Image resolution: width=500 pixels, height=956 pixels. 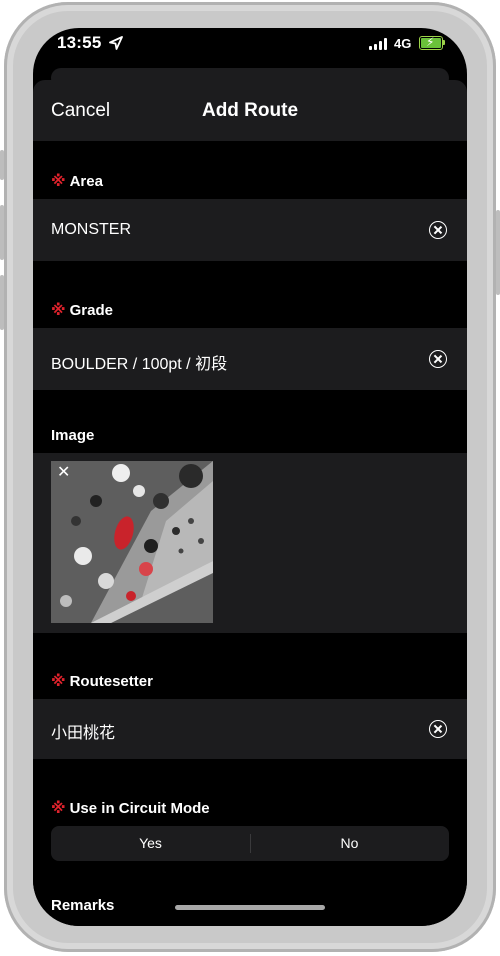 I want to click on circuit-mode-segmented-control: Yes No, so click(x=250, y=843).